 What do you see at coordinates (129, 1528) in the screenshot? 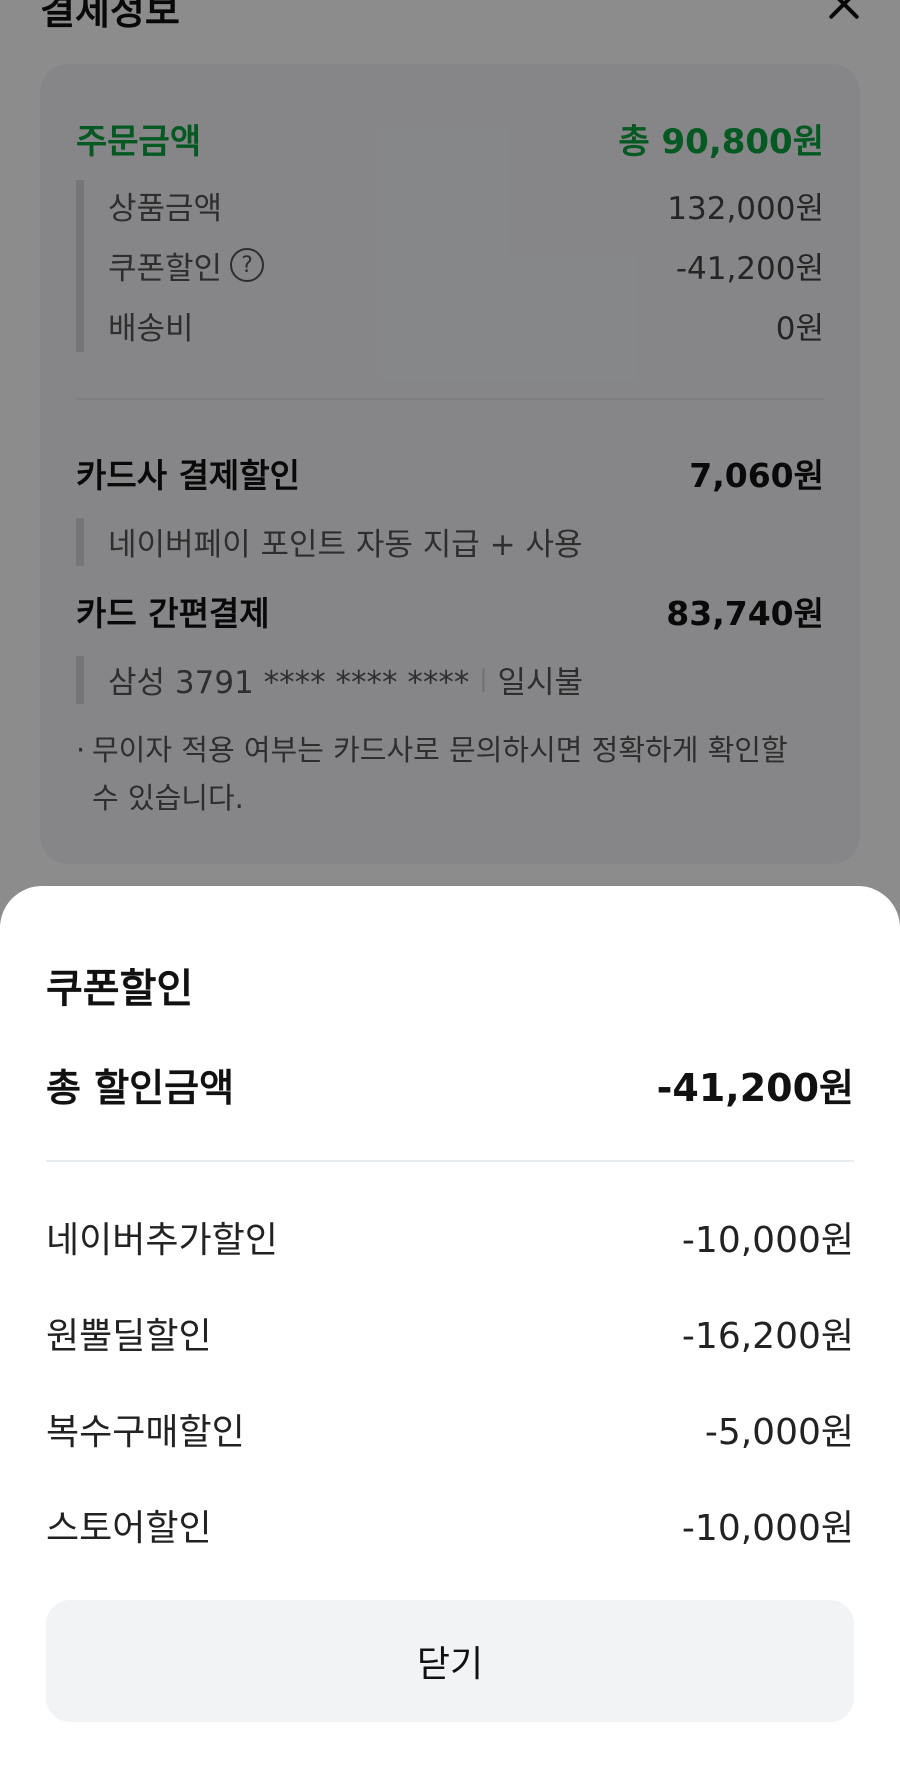
I see `discount-label: 스토어할인` at bounding box center [129, 1528].